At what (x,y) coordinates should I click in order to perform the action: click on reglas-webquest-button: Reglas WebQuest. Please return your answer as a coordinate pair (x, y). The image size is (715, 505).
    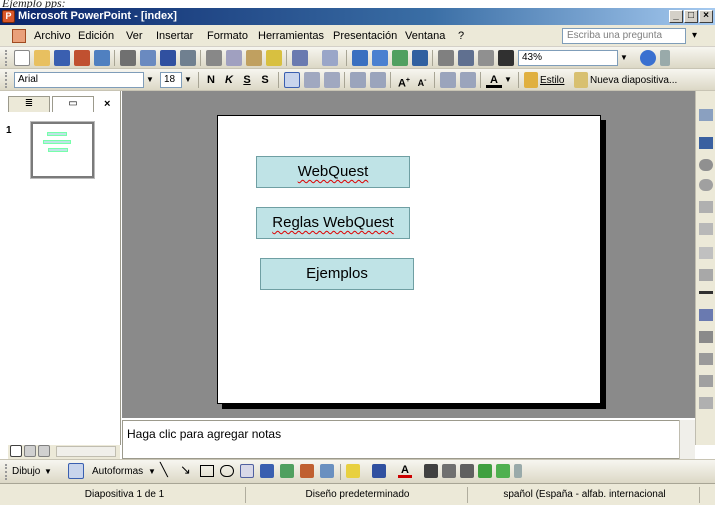
    Looking at the image, I should click on (333, 223).